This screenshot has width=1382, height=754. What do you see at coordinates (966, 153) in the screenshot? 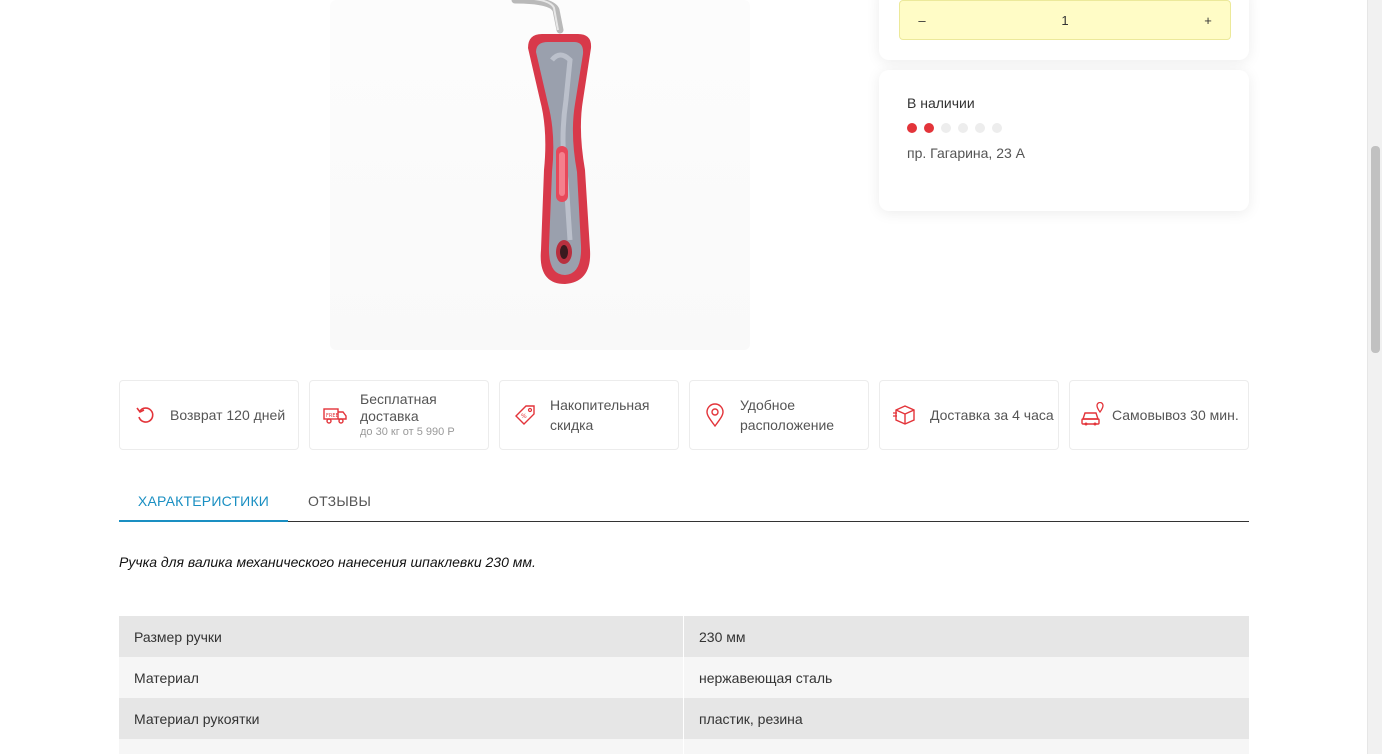
I see `store-address: пр. Гагарина, 23 А` at bounding box center [966, 153].